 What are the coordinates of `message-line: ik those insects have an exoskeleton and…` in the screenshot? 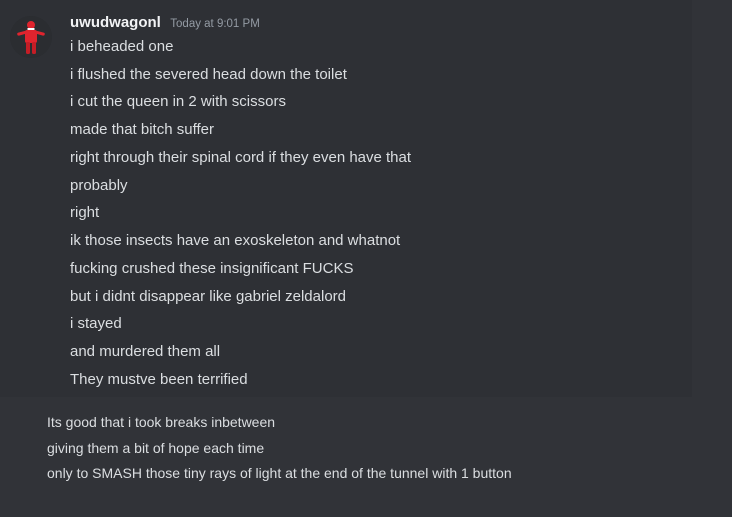 It's located at (235, 240).